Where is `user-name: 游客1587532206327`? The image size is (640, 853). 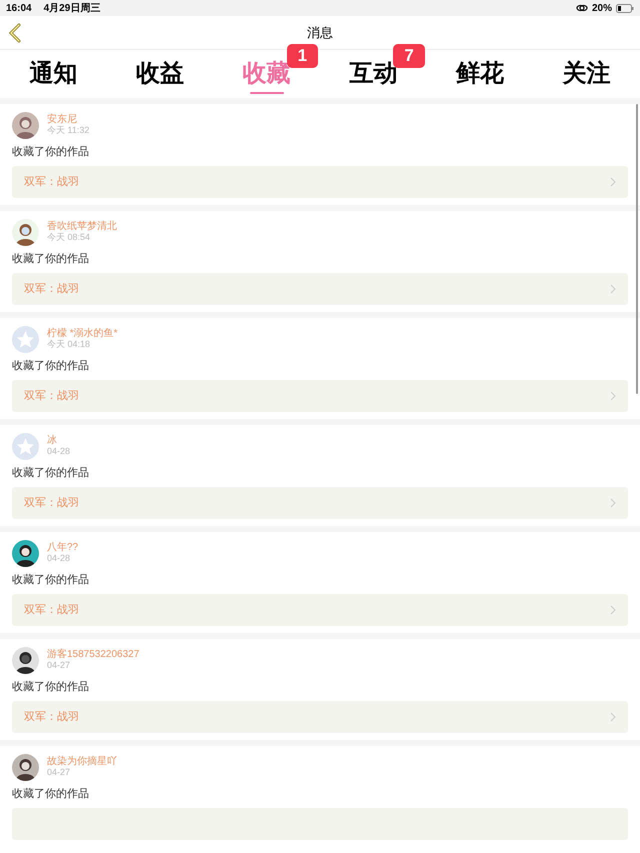 user-name: 游客1587532206327 is located at coordinates (93, 654).